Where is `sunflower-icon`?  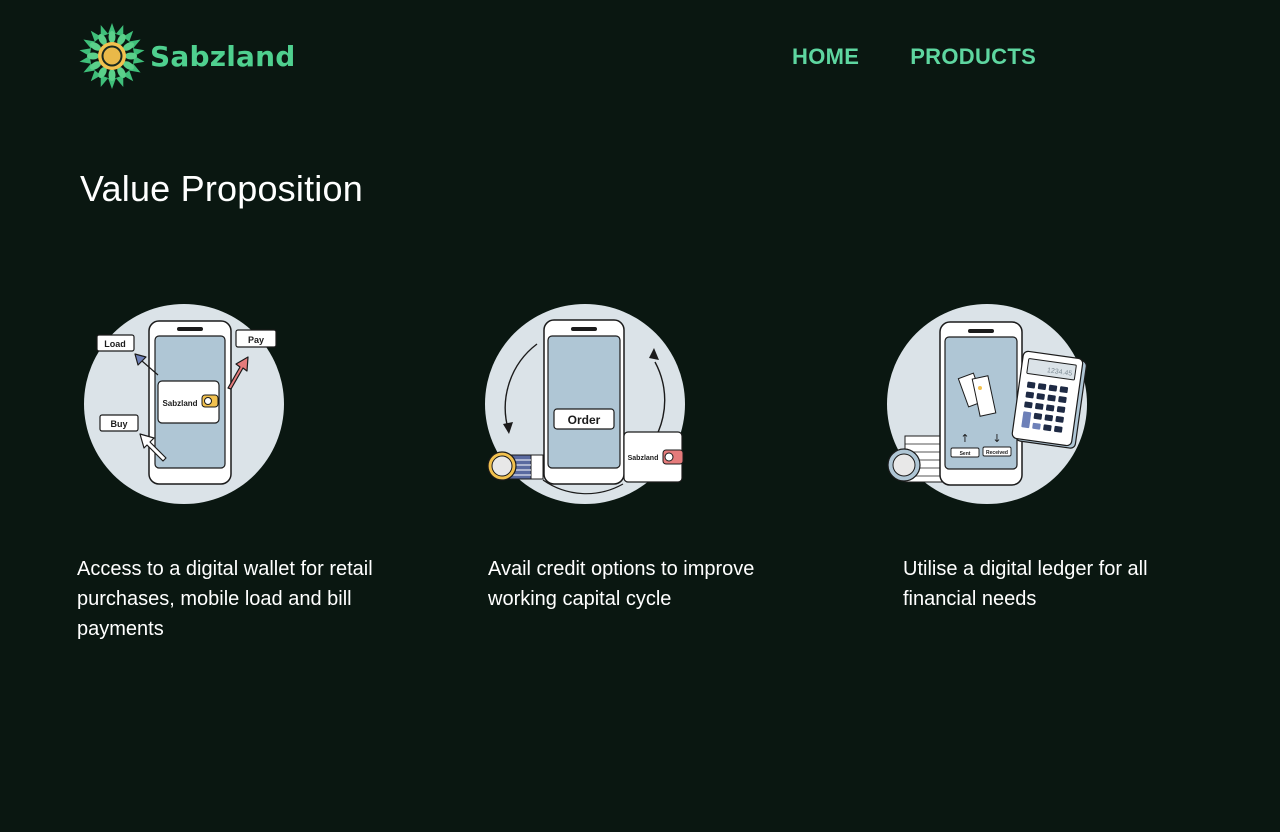 sunflower-icon is located at coordinates (112, 56).